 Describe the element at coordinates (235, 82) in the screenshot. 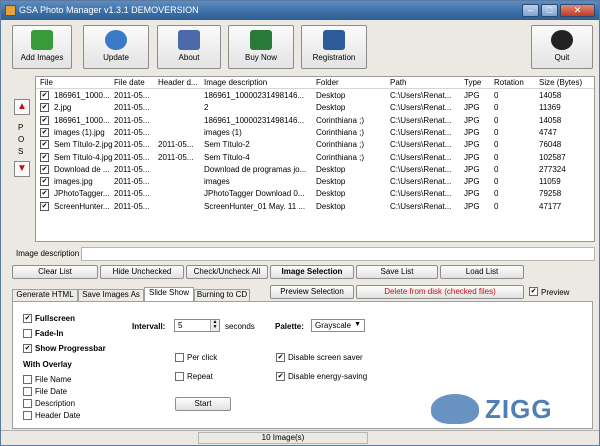

I see `col-image-description: Image description` at that location.